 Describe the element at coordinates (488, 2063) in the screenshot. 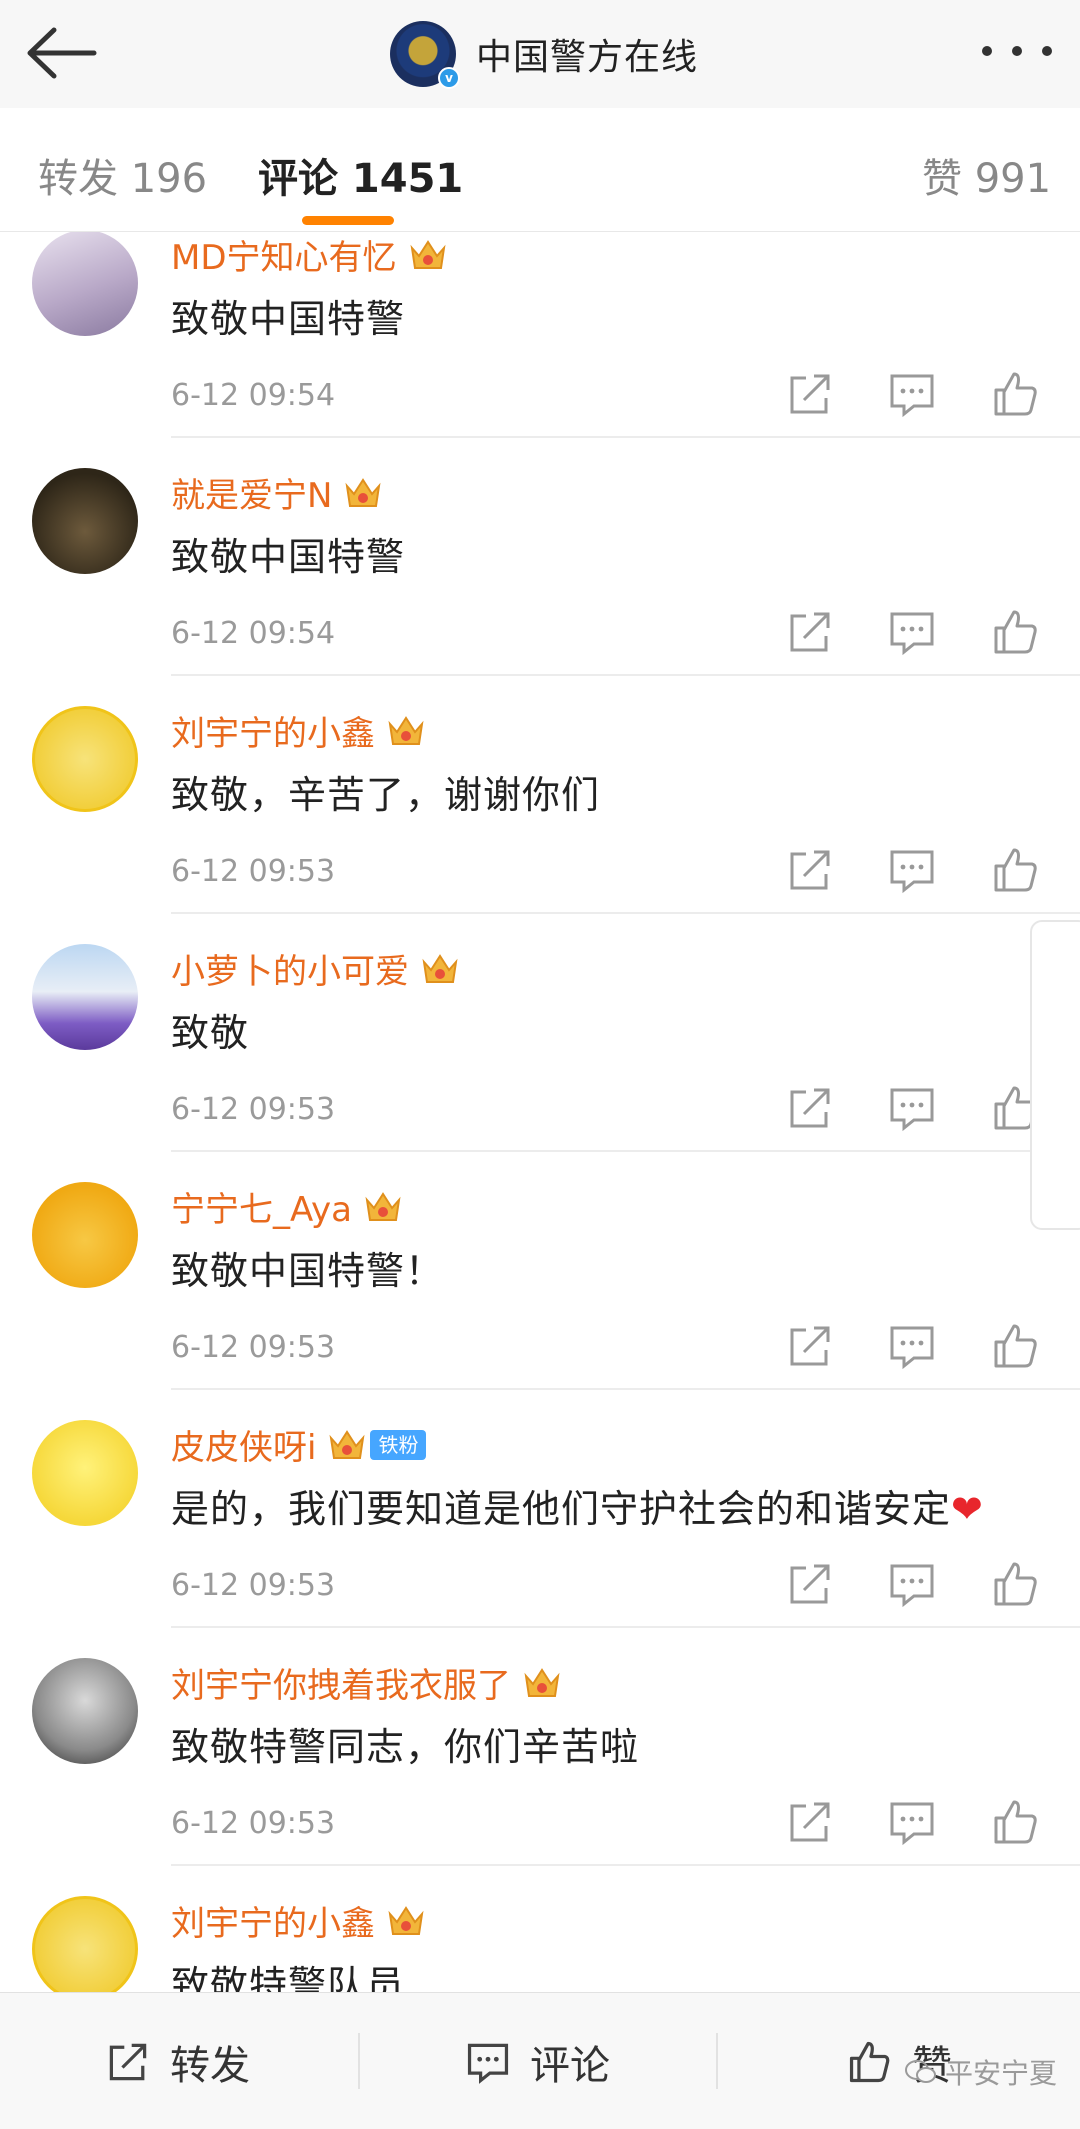

I see `comment-icon` at that location.